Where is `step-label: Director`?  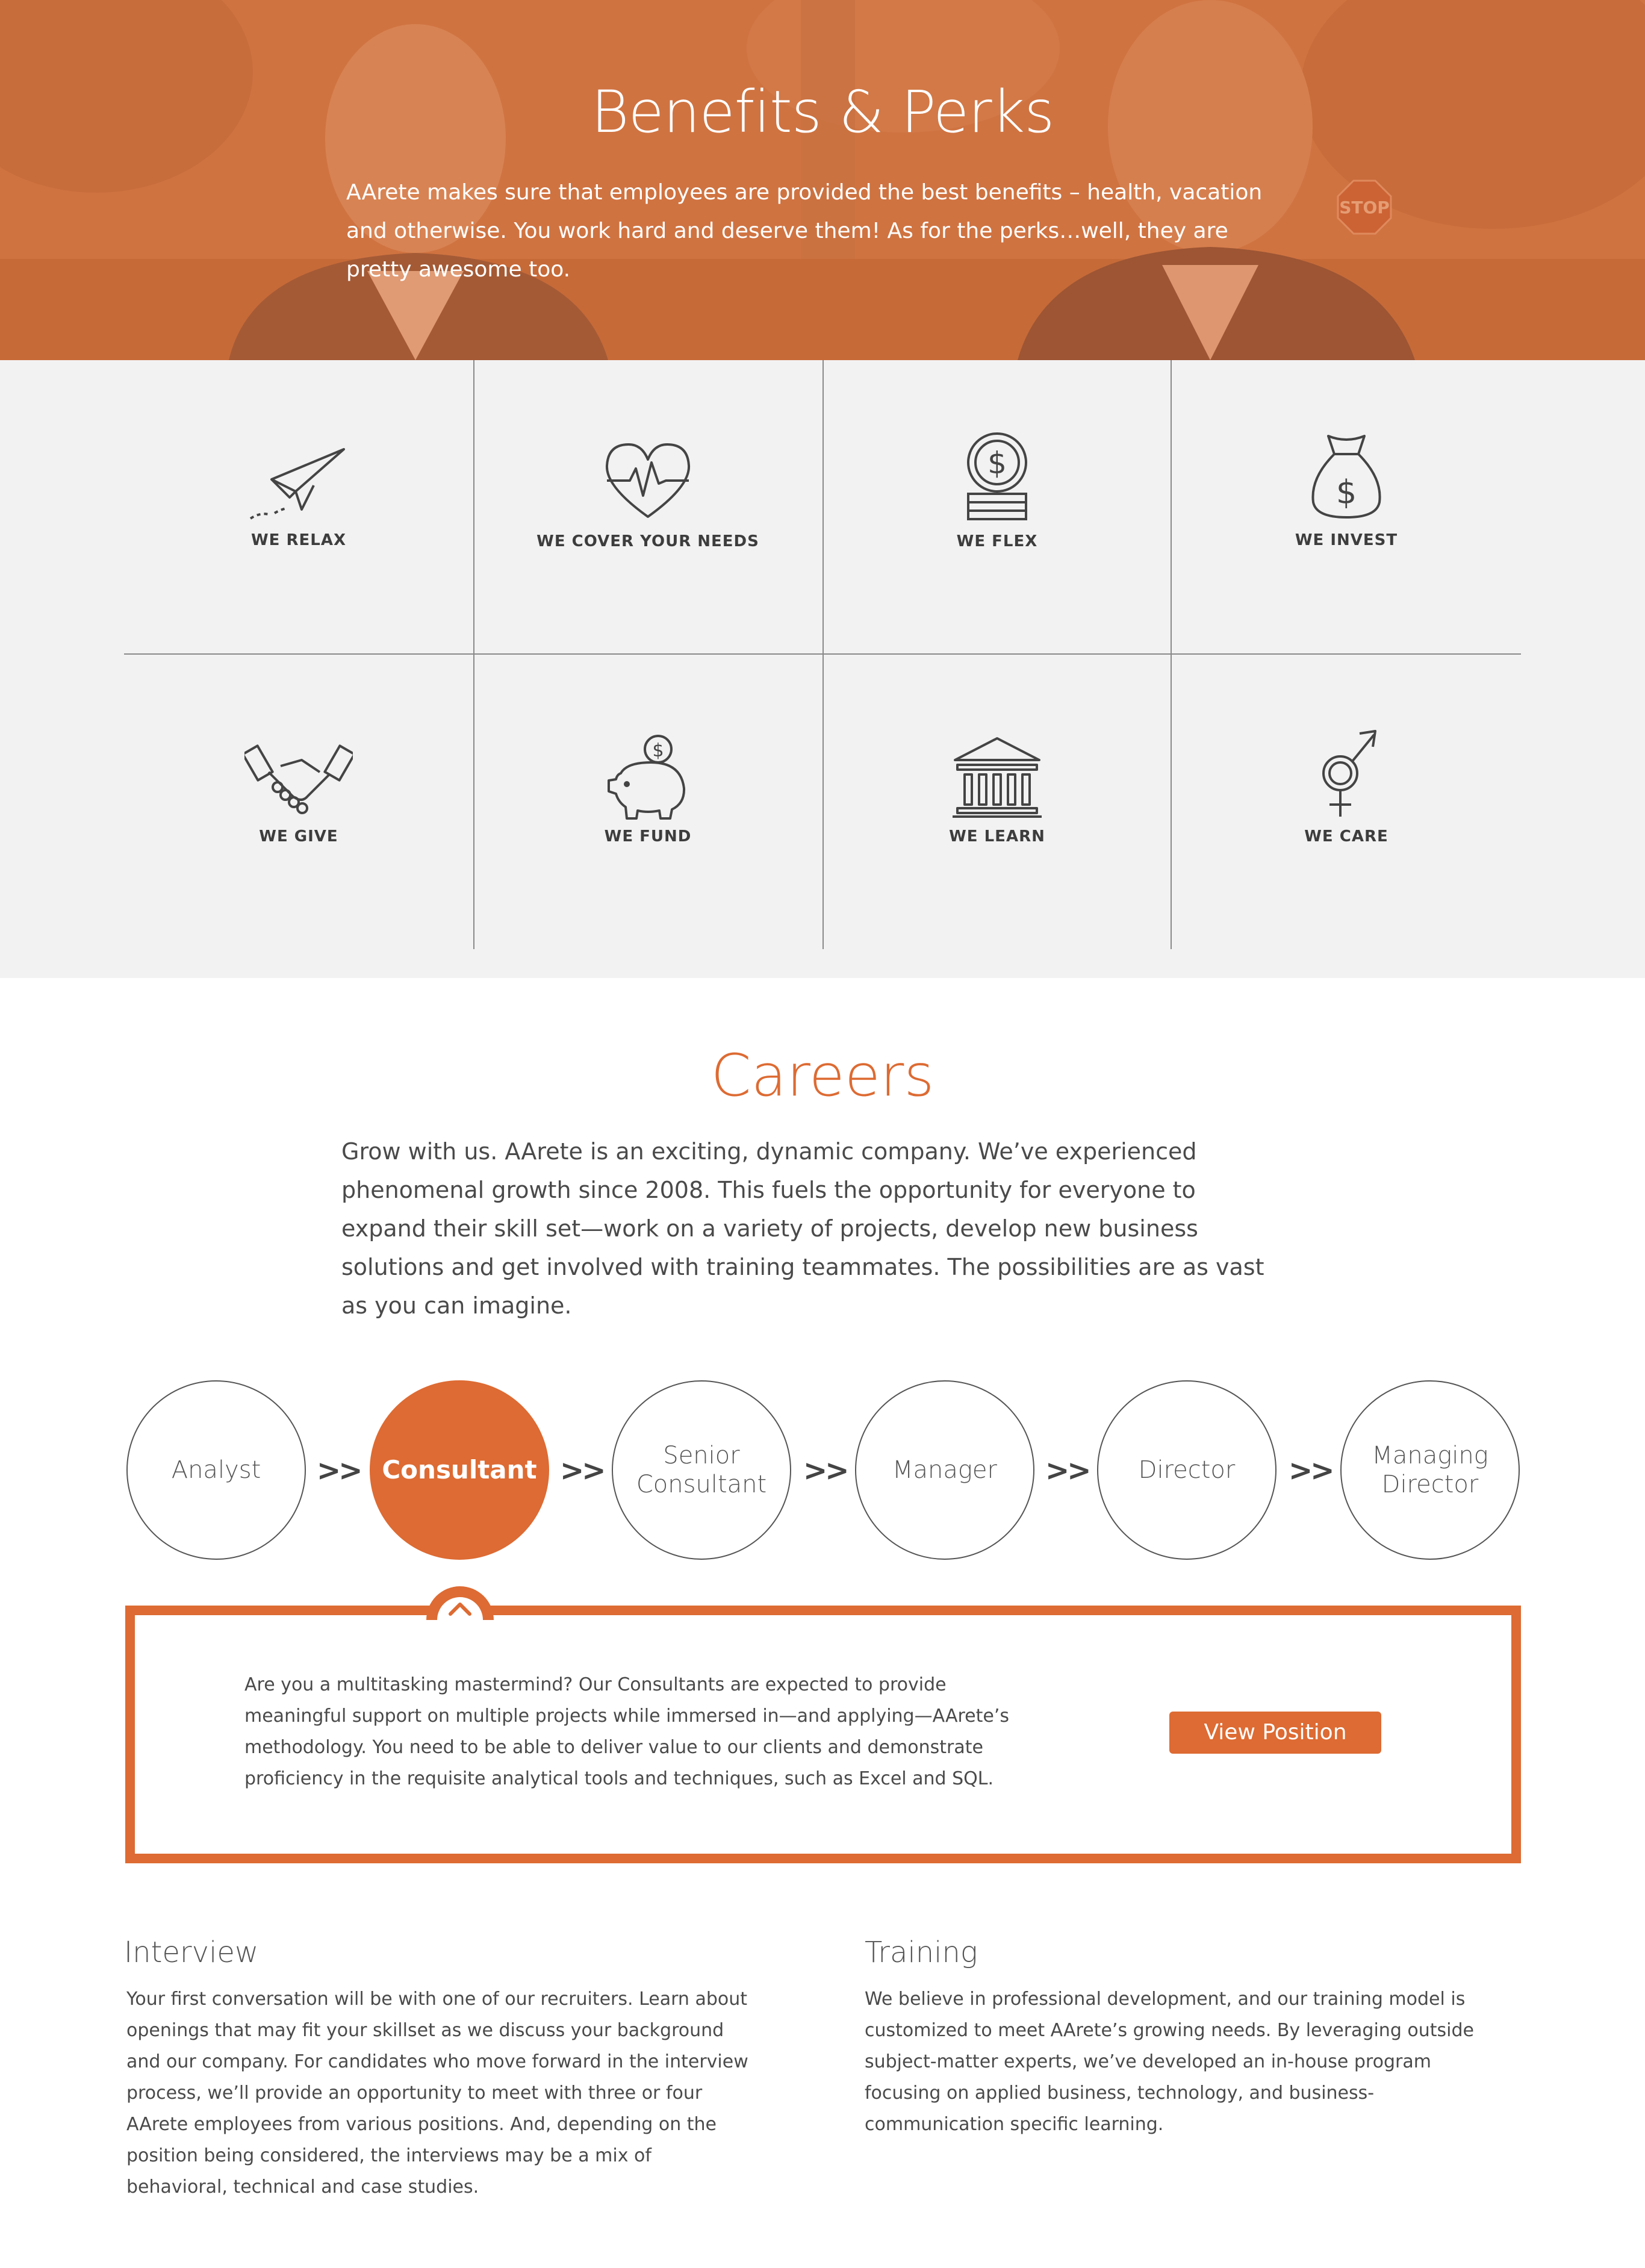
step-label: Director is located at coordinates (1187, 1470).